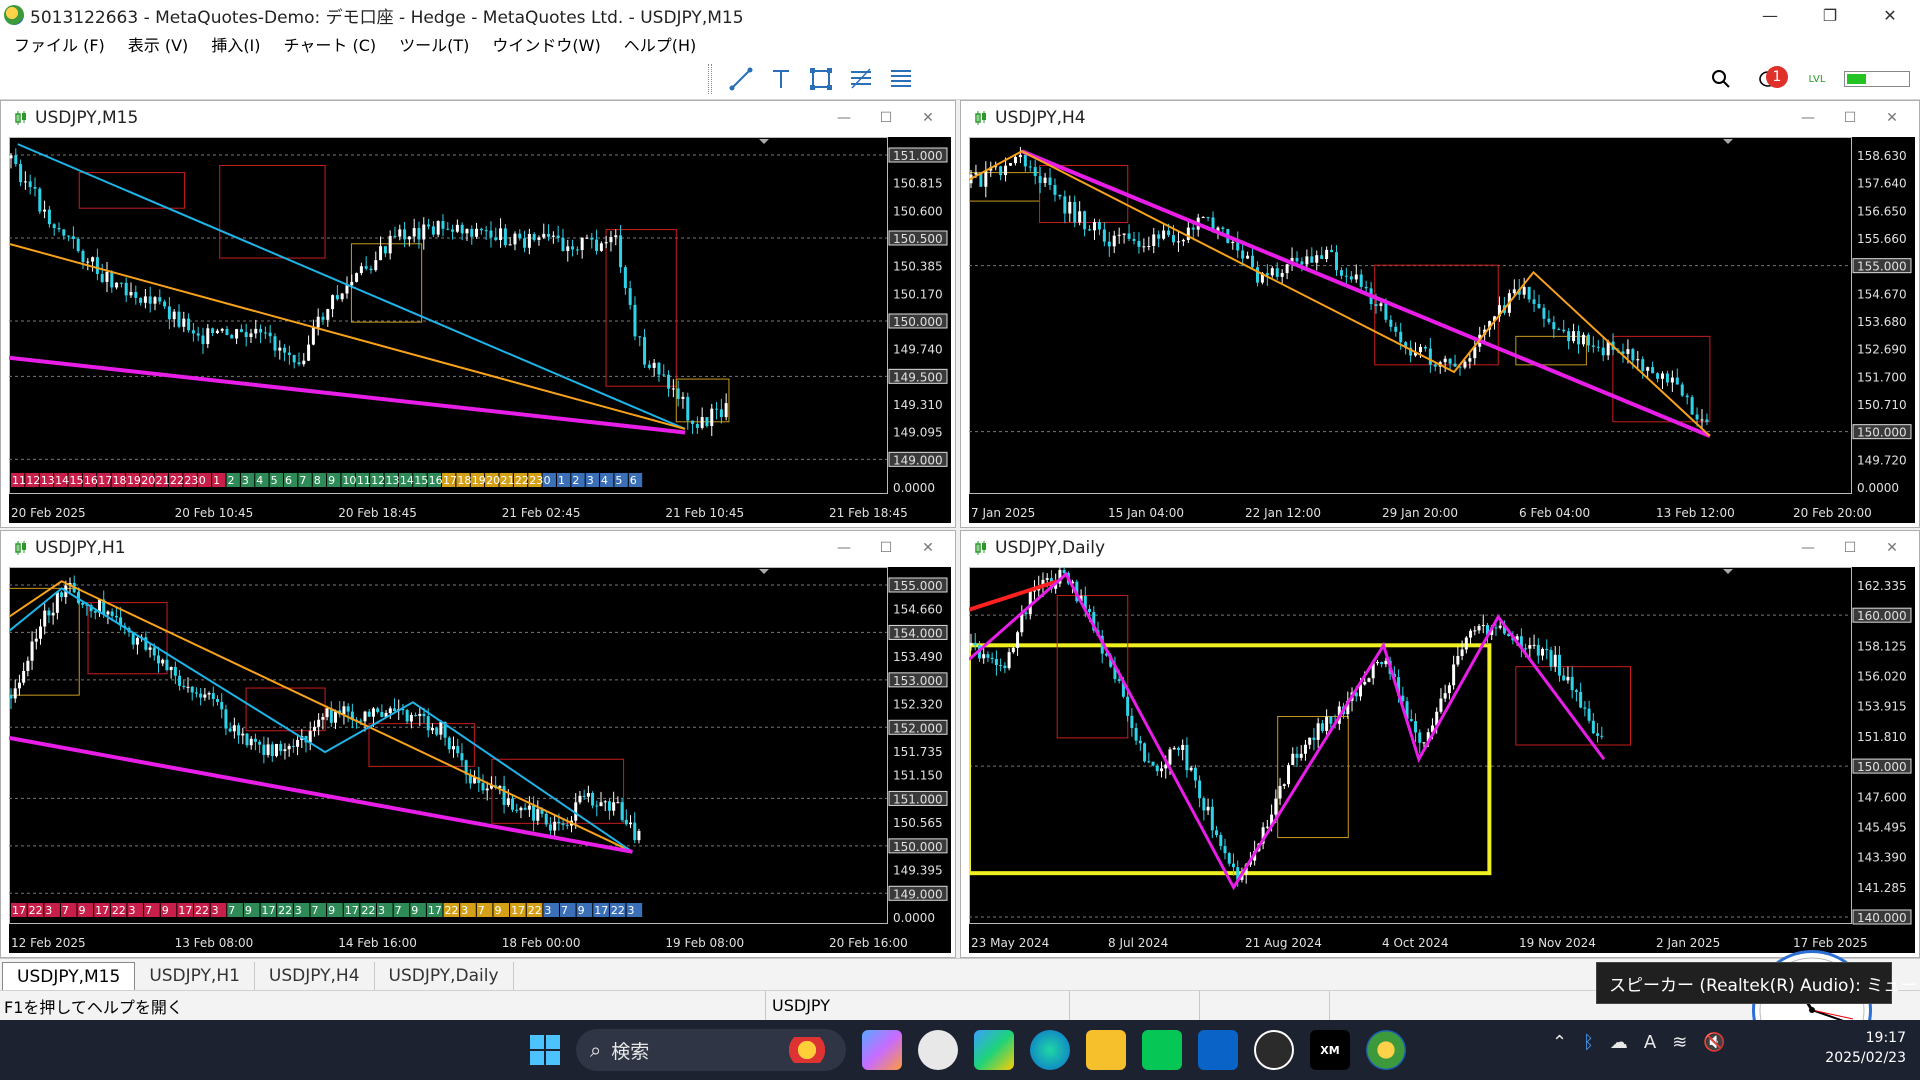 The image size is (1920, 1080). I want to click on line-icon, so click(1162, 1050).